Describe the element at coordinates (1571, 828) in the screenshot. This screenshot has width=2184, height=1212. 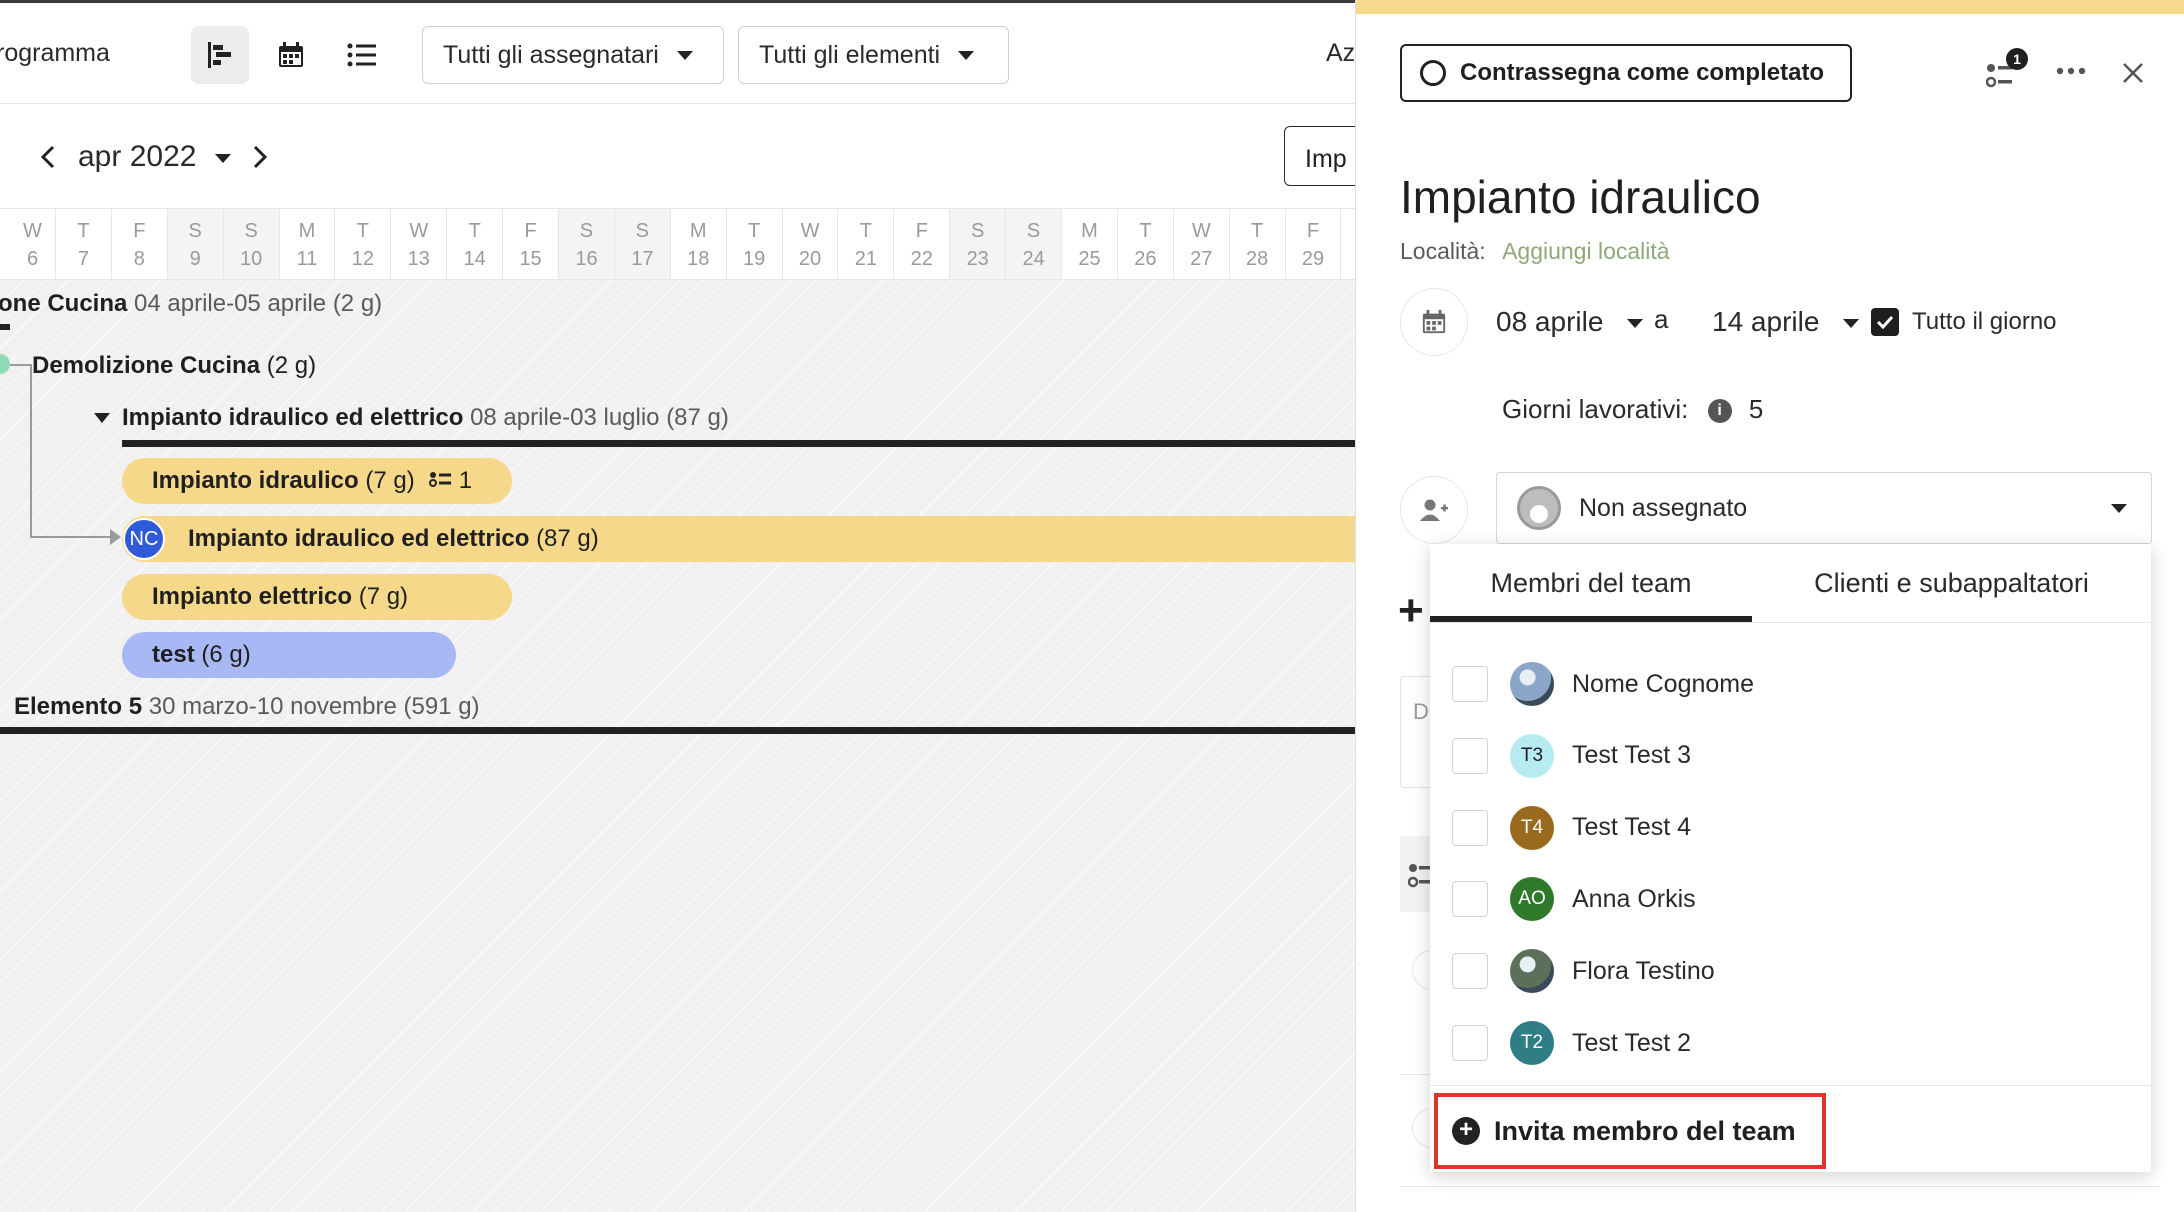
I see `member-list-item: T4 Test Test 4` at that location.